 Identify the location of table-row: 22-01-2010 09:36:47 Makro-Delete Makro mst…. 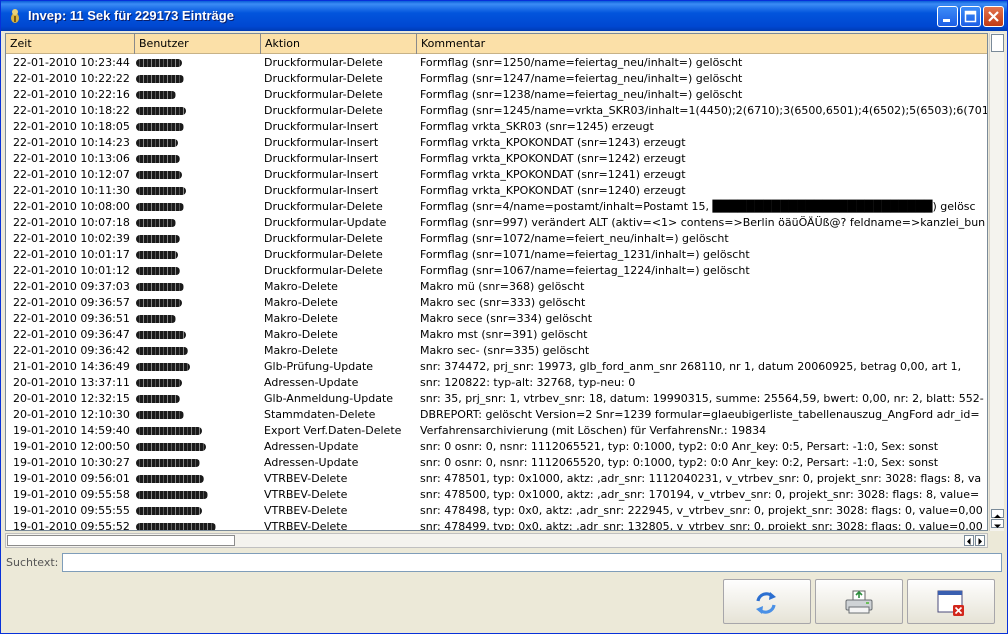
(496, 335).